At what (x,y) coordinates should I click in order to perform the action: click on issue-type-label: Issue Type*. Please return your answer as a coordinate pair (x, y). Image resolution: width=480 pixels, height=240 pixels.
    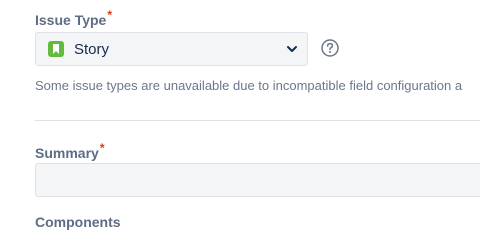
    Looking at the image, I should click on (73, 18).